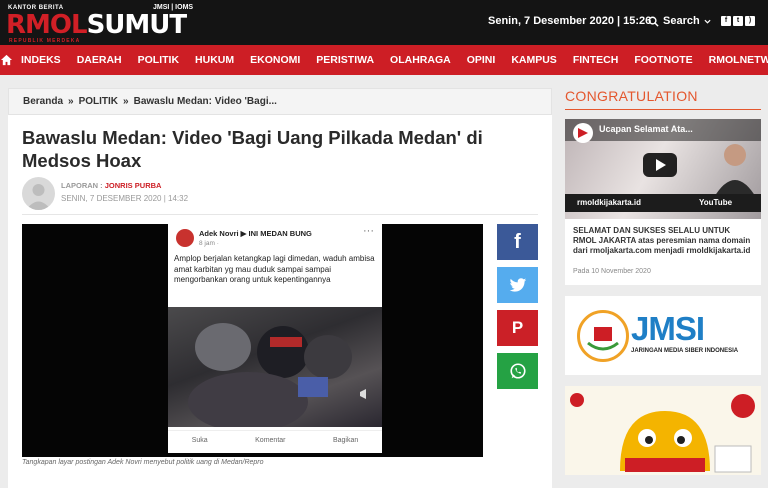 The image size is (768, 488). I want to click on share-pinterest-button: P, so click(517, 328).